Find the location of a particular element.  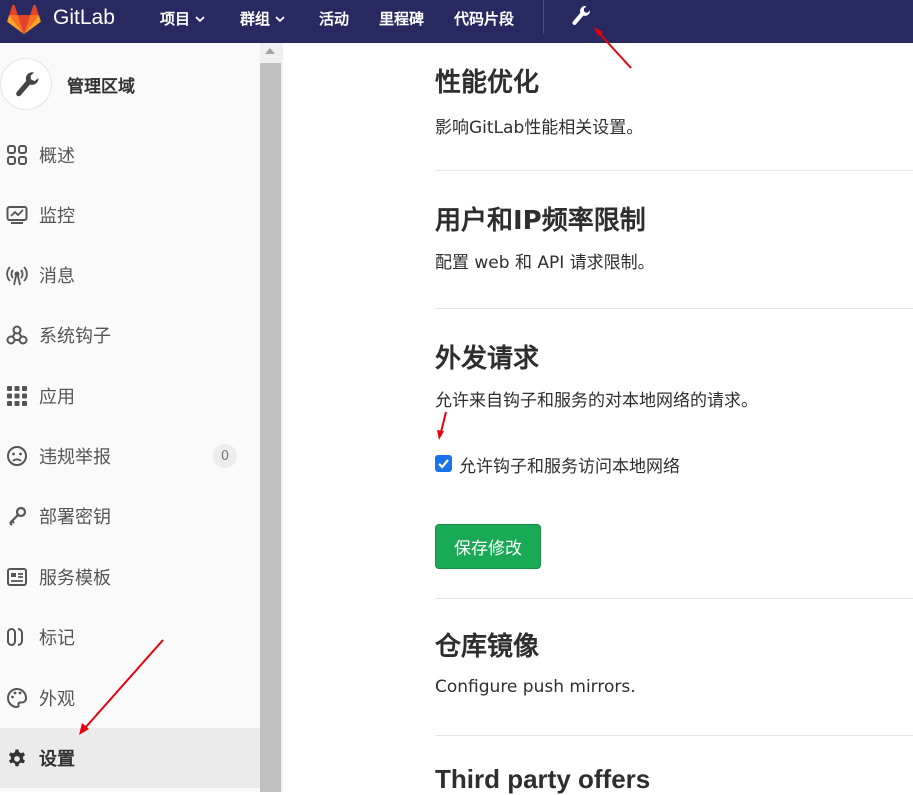

gitlab-logo-icon is located at coordinates (24, 20).